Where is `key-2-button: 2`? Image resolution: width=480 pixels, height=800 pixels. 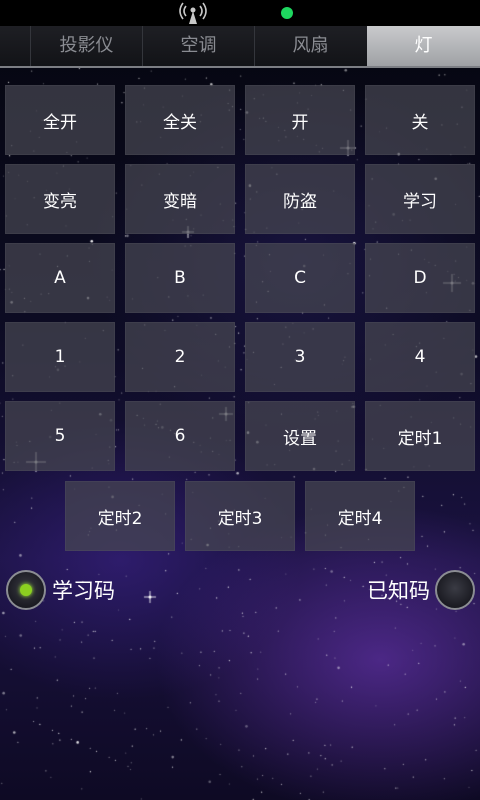
key-2-button: 2 is located at coordinates (180, 357).